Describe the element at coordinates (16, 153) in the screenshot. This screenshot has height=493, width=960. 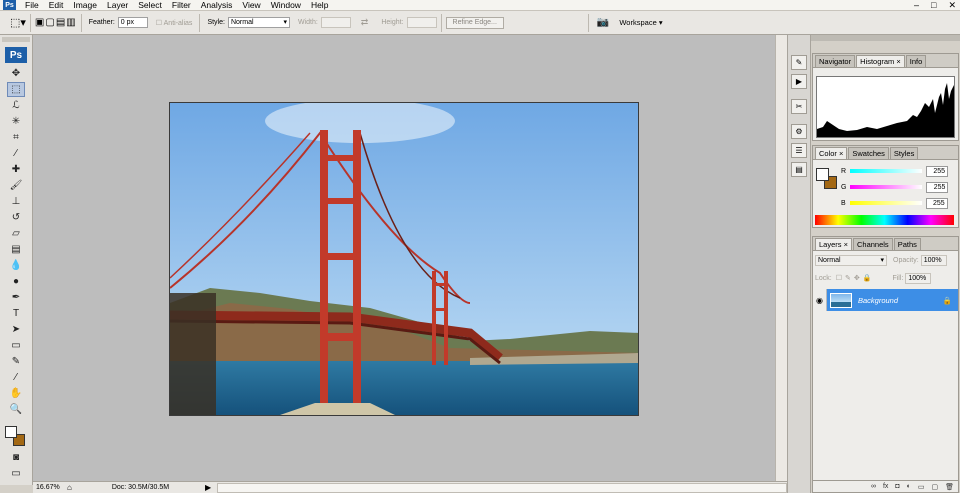
I see `slice-tool-icon: ∕` at that location.